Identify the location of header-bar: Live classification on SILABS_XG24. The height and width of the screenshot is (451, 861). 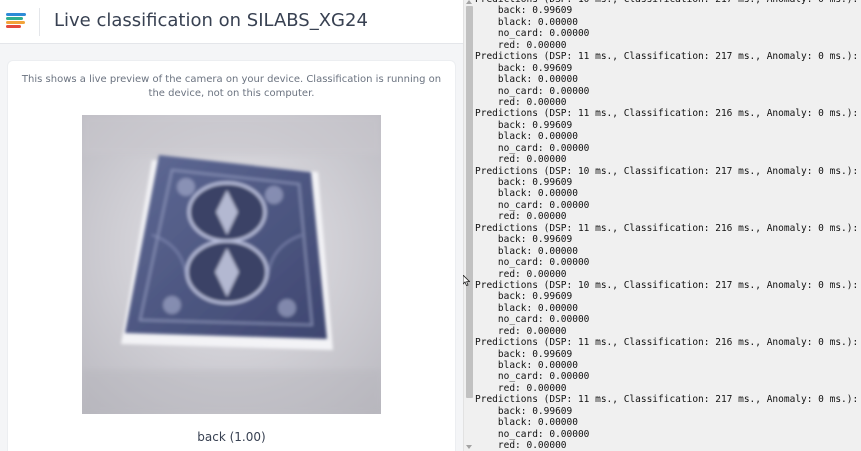
(231, 22).